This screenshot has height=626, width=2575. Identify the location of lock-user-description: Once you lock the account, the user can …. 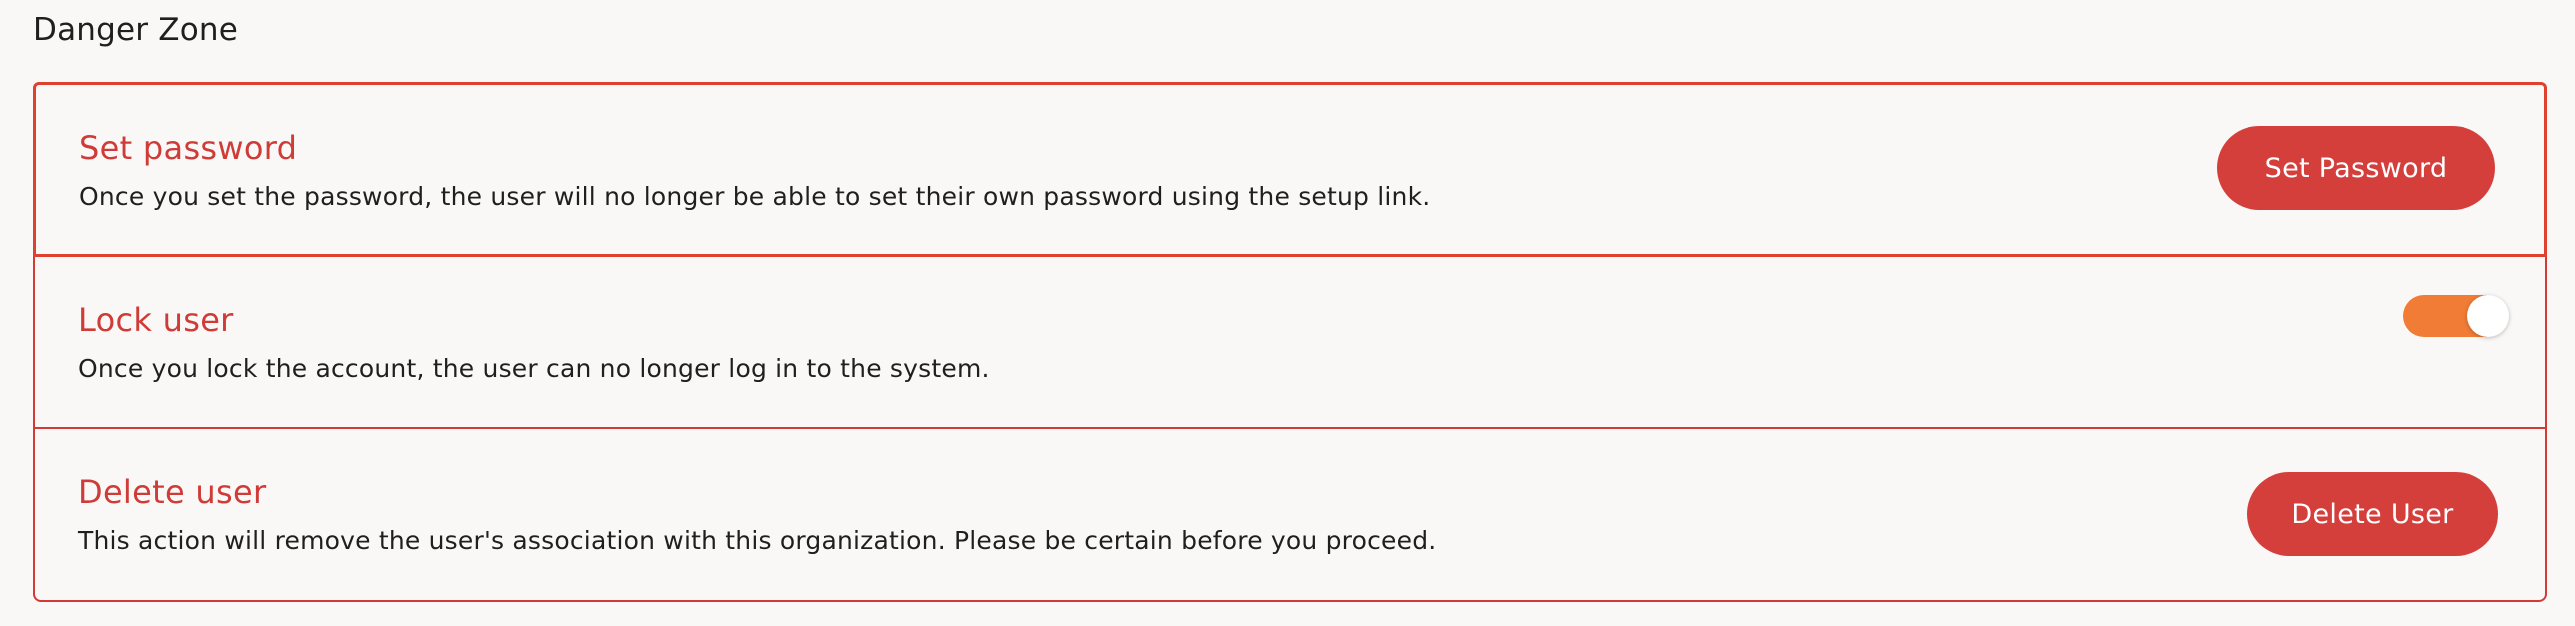
(534, 368).